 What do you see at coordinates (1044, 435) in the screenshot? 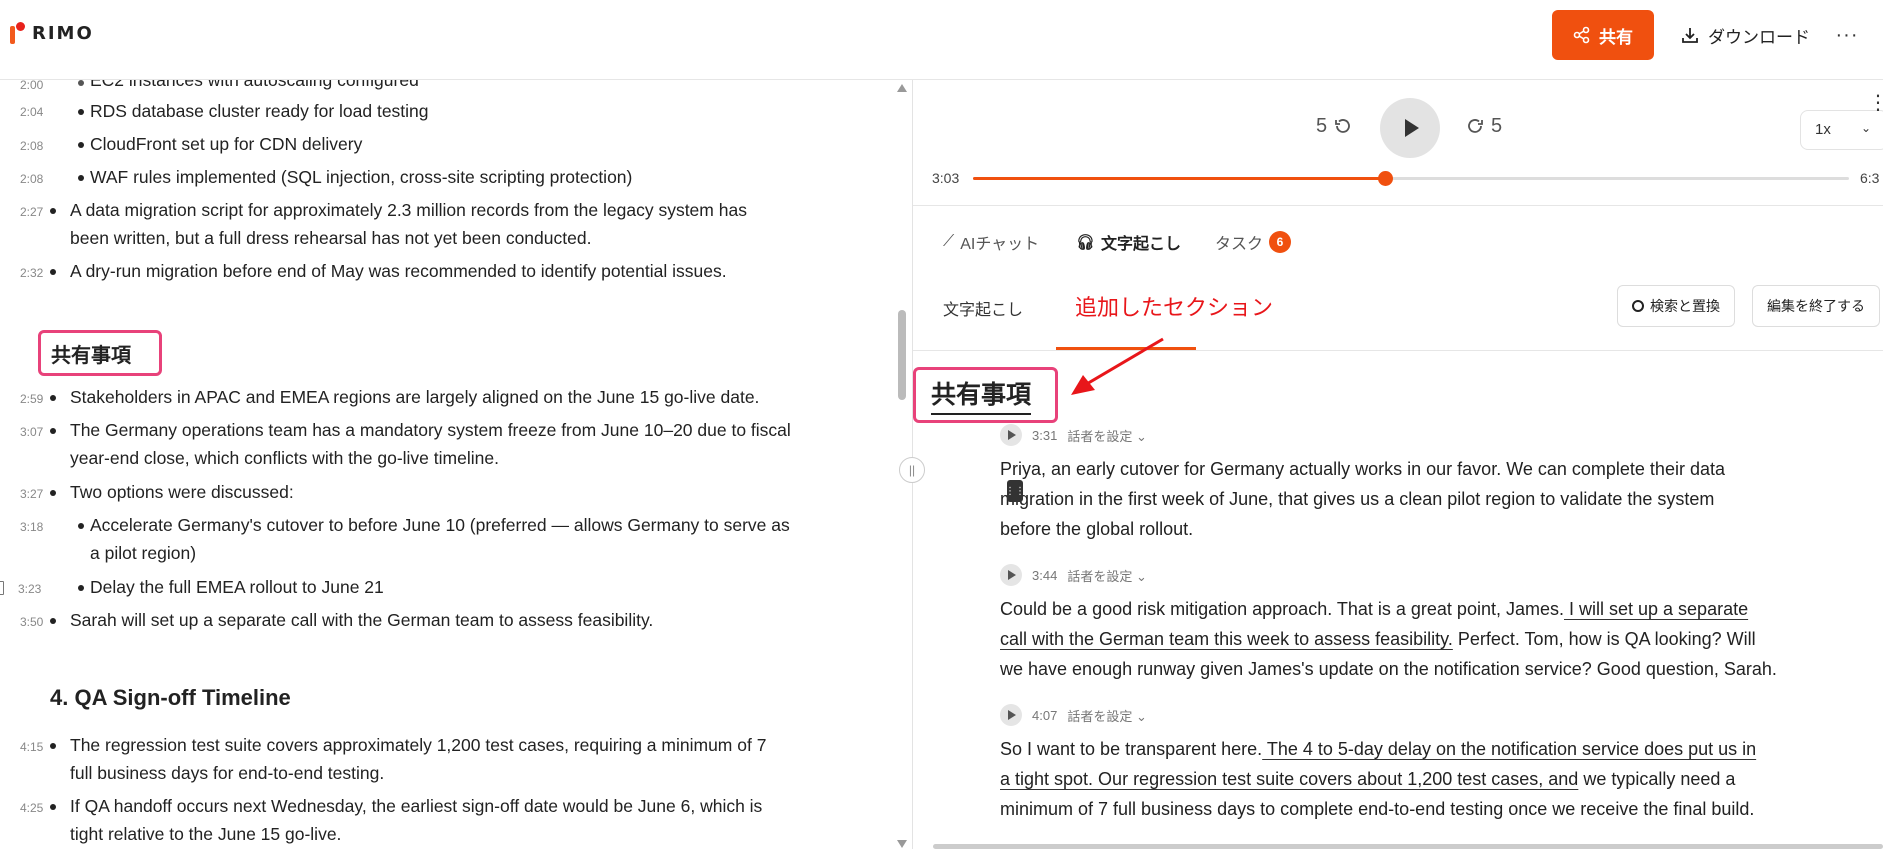
I see `segment-time: 3:31` at bounding box center [1044, 435].